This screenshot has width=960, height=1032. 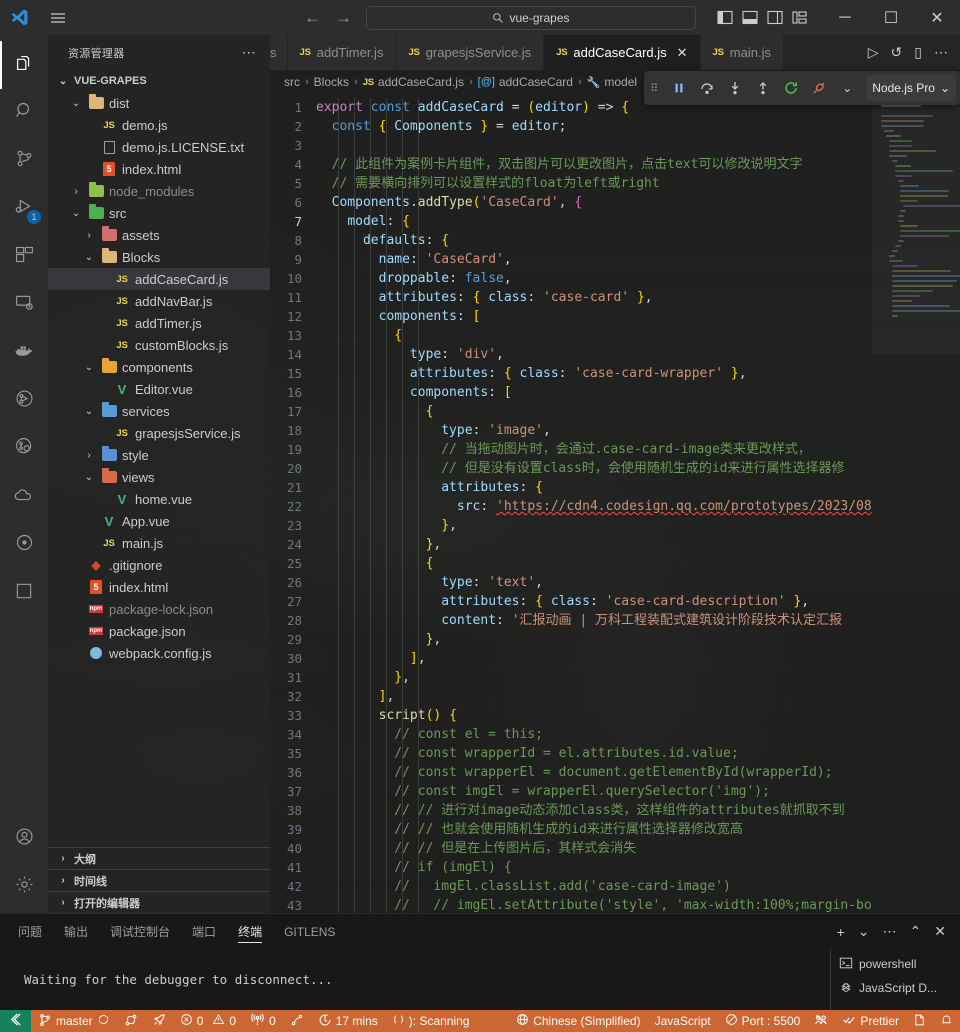 What do you see at coordinates (24, 545) in the screenshot?
I see `activity-item-live-share` at bounding box center [24, 545].